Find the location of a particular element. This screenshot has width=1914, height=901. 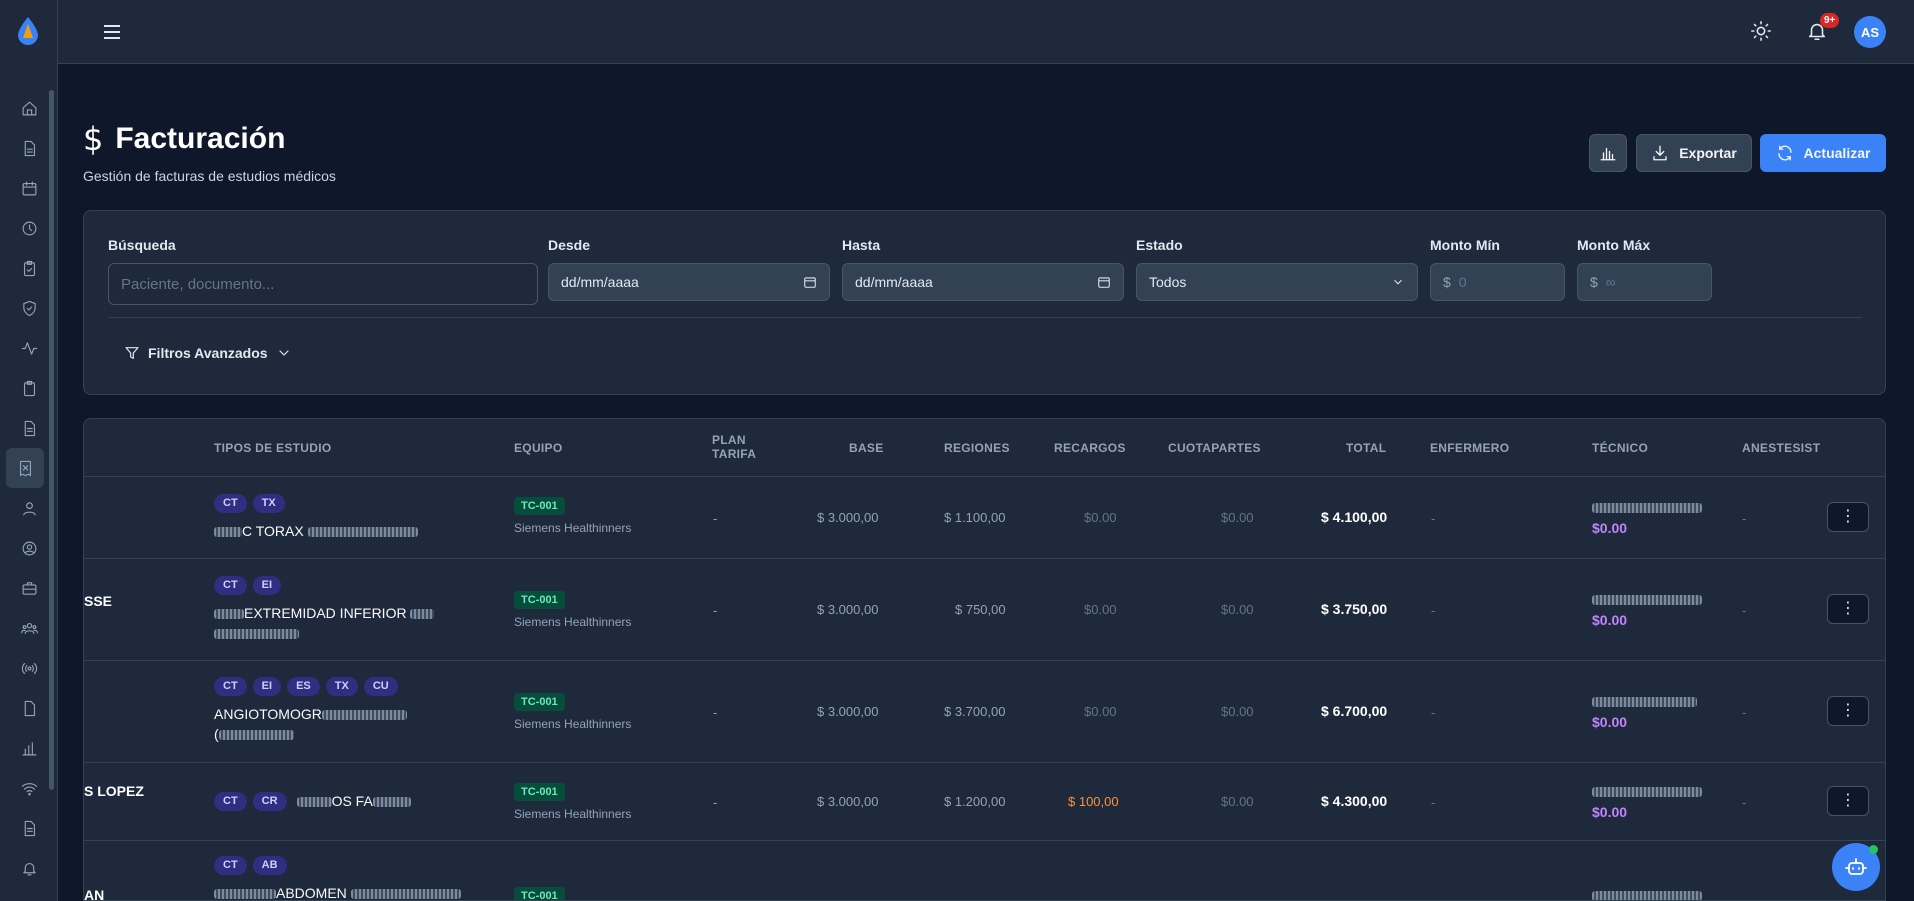

base-cell: $ 3.000,00 is located at coordinates (848, 517).